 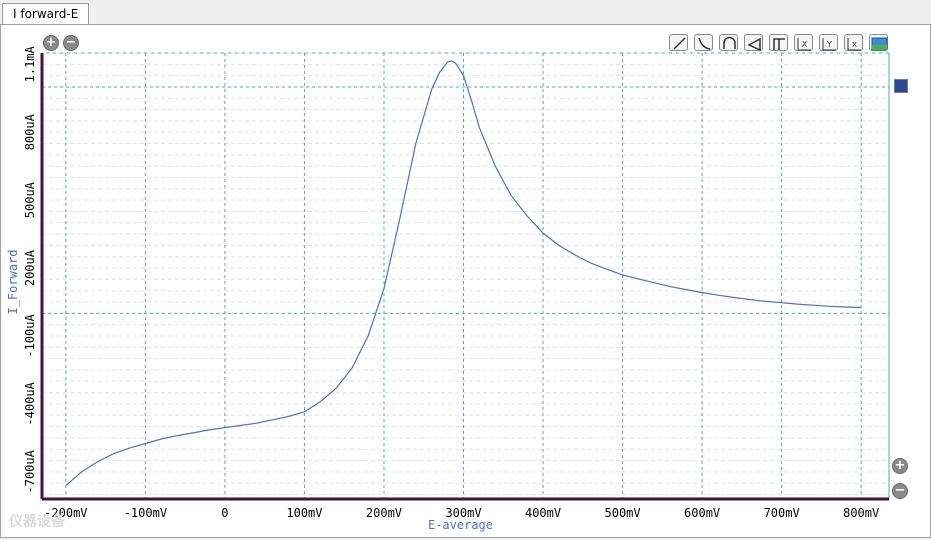 I want to click on x-tick-label: 700mV, so click(x=782, y=513).